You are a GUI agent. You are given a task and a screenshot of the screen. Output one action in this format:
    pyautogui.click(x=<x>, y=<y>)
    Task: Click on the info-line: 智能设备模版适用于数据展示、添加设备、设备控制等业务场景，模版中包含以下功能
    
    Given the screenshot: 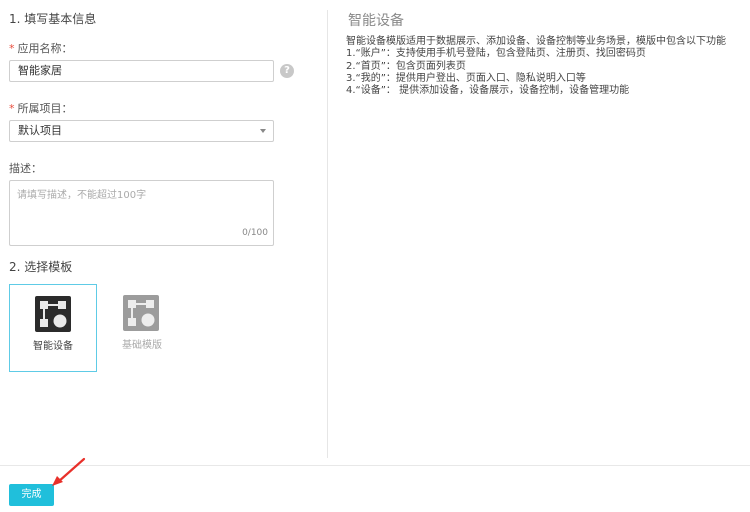 What is the action you would take?
    pyautogui.click(x=536, y=41)
    